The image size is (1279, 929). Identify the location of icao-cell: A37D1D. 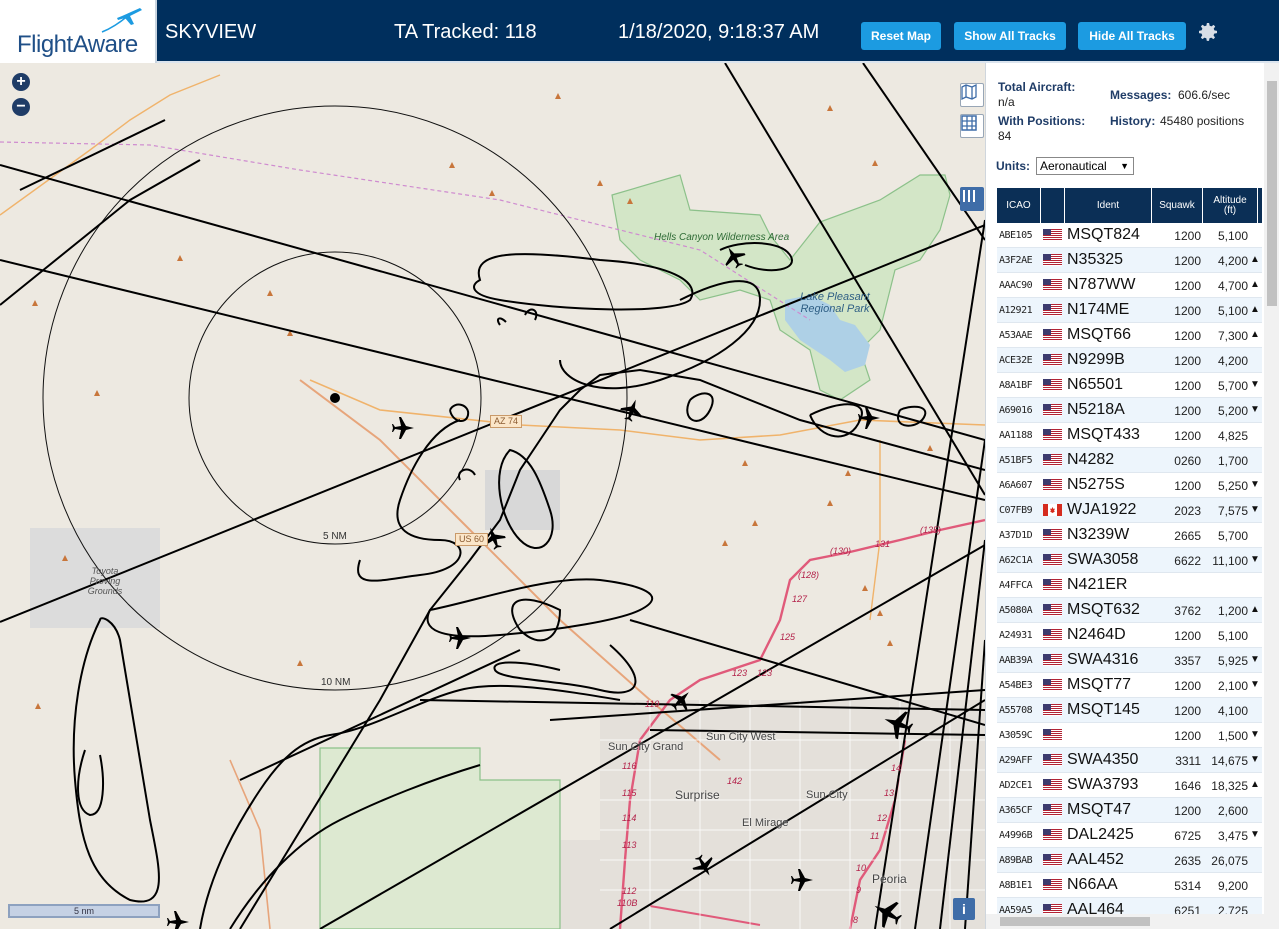
(1016, 535).